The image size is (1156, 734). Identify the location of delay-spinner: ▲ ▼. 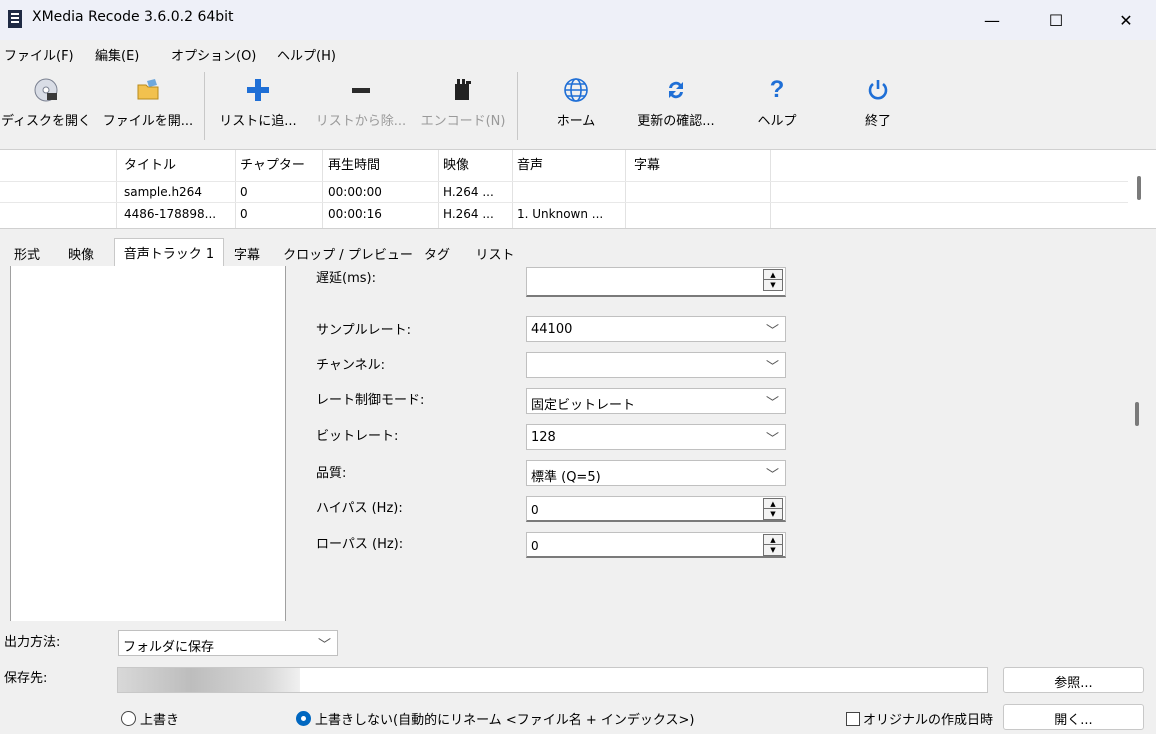
(773, 280).